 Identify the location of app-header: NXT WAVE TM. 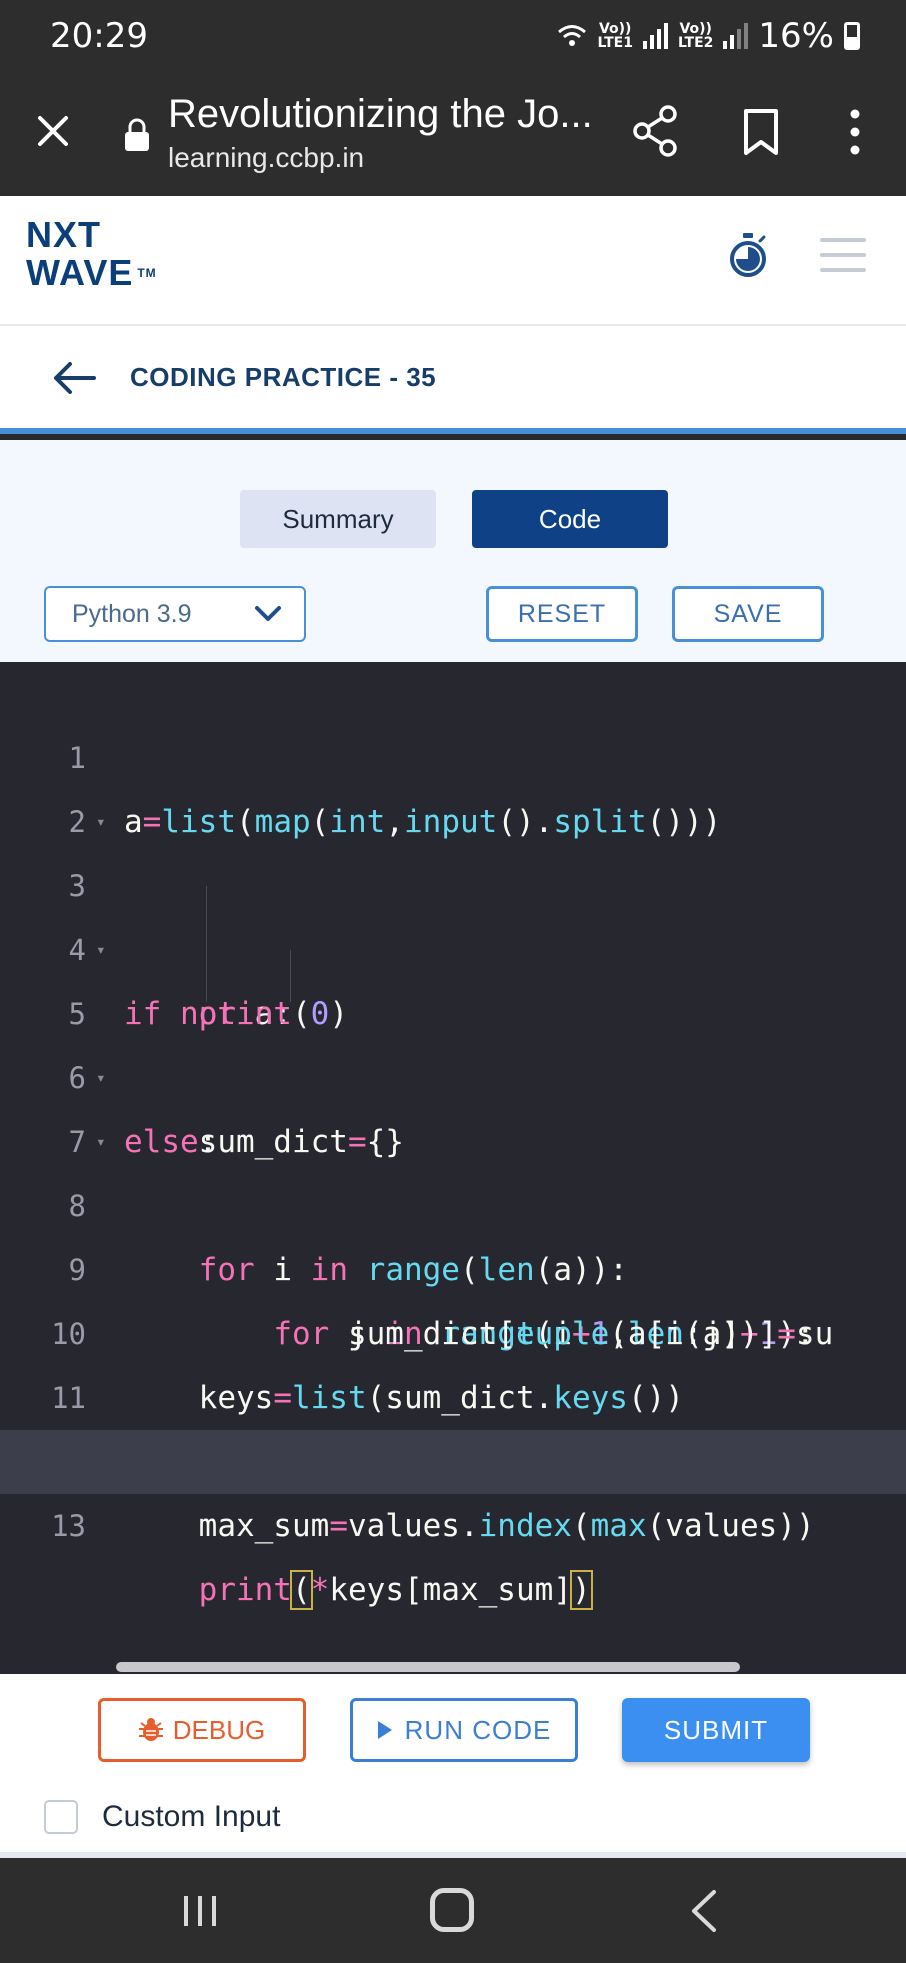
(453, 261).